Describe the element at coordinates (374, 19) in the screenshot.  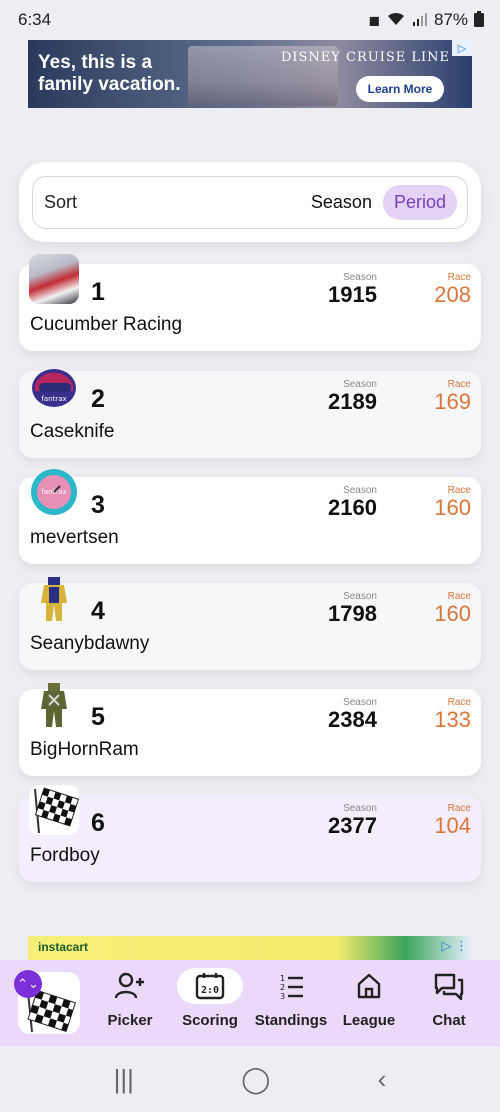
I see `shield-icon: ◼` at that location.